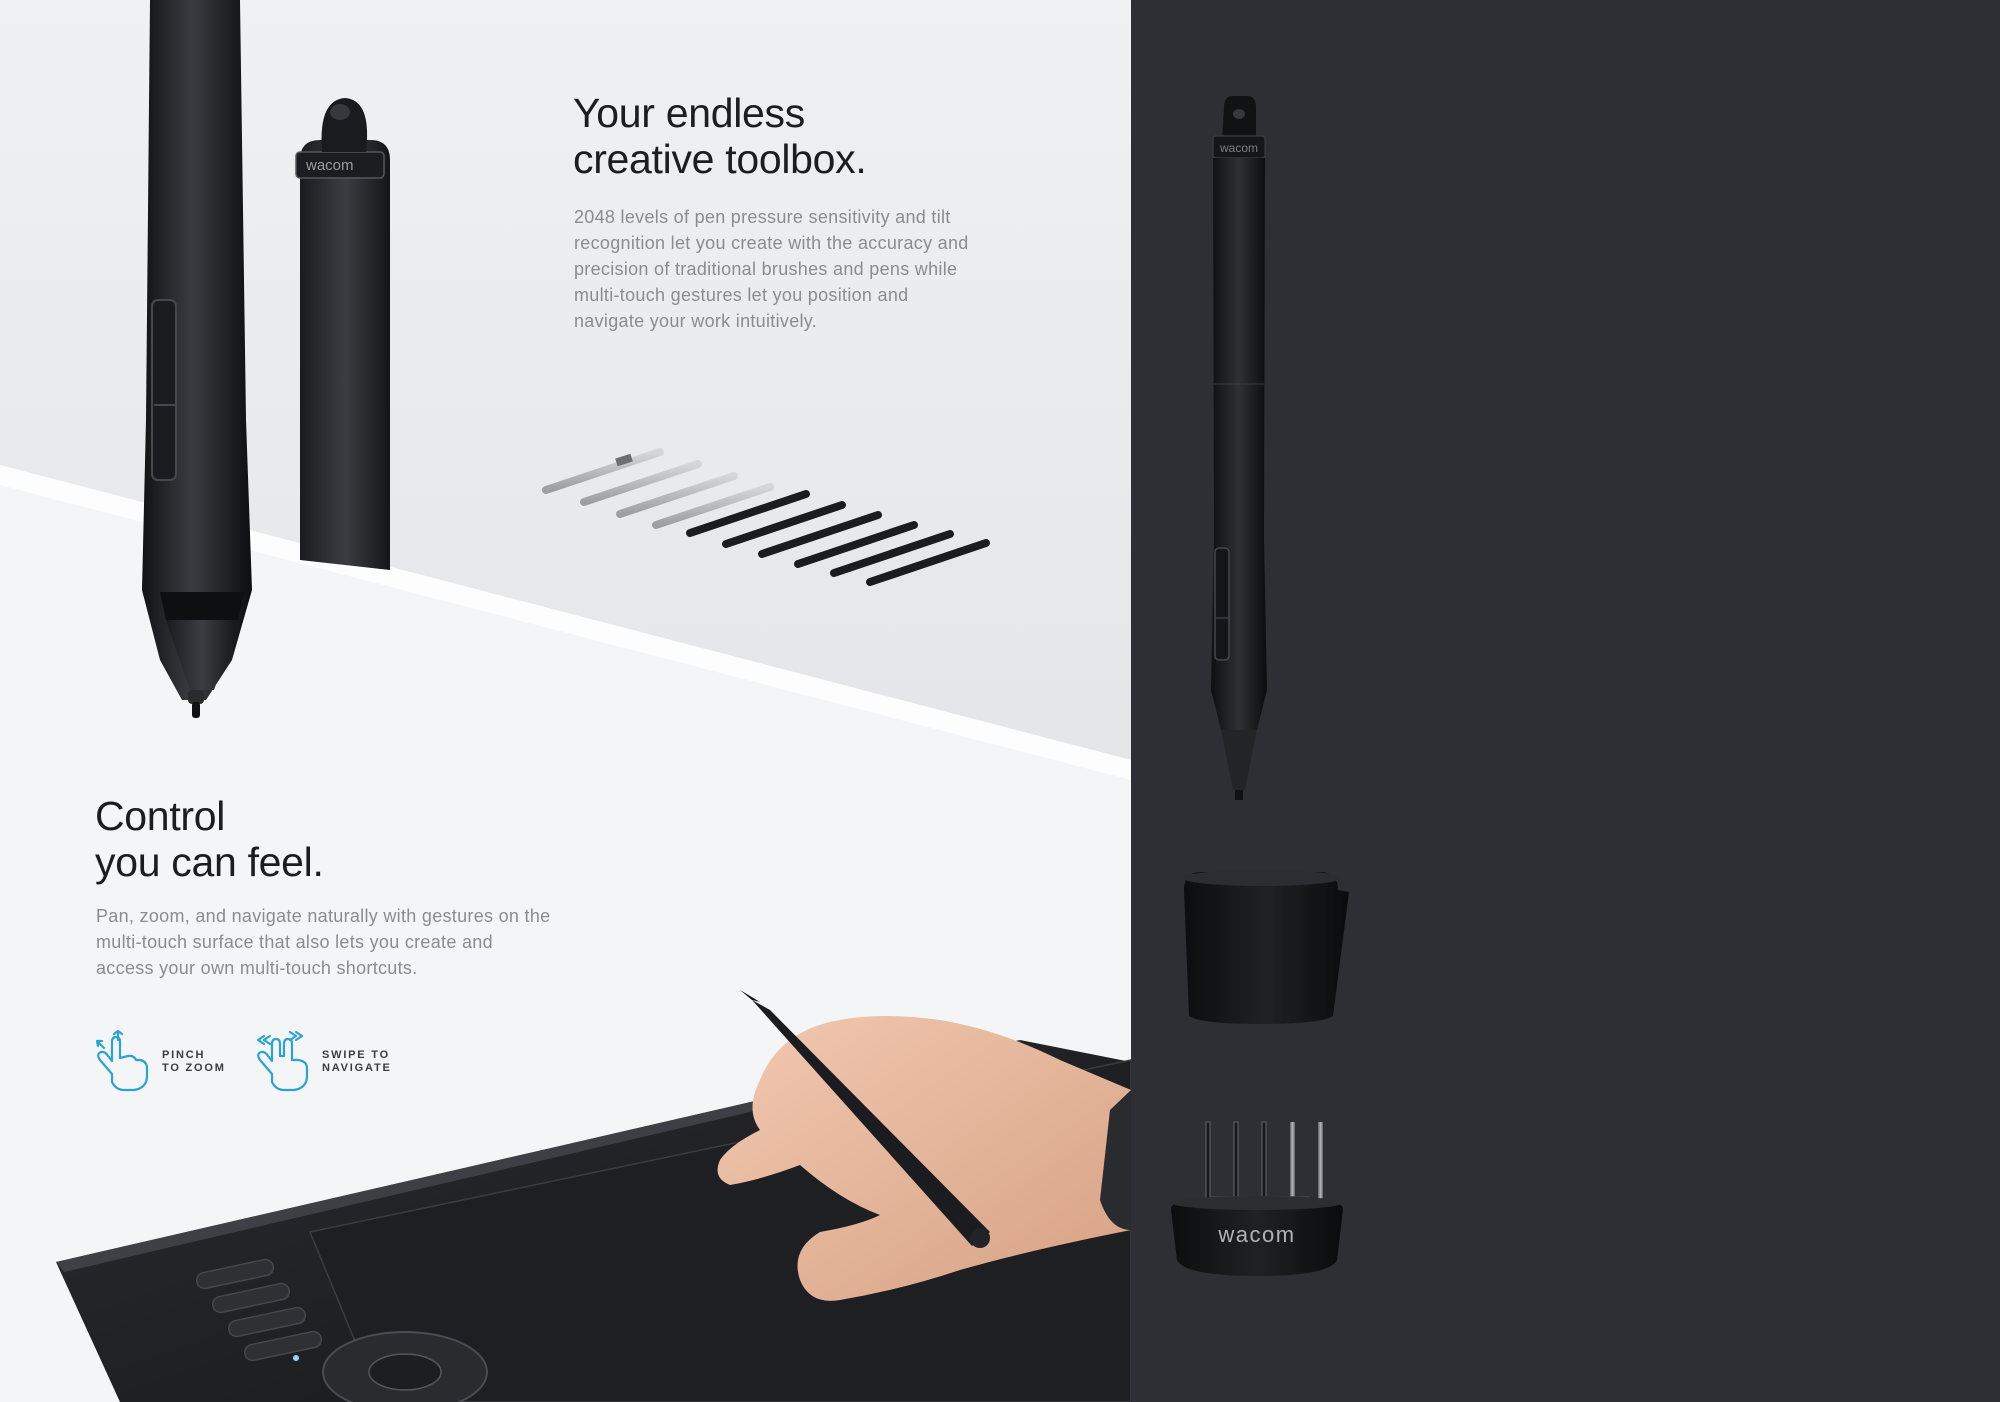 The height and width of the screenshot is (1402, 2000). Describe the element at coordinates (161, 1062) in the screenshot. I see `gesture-pinch-to-zoom: PINCH TO ZOOM` at that location.